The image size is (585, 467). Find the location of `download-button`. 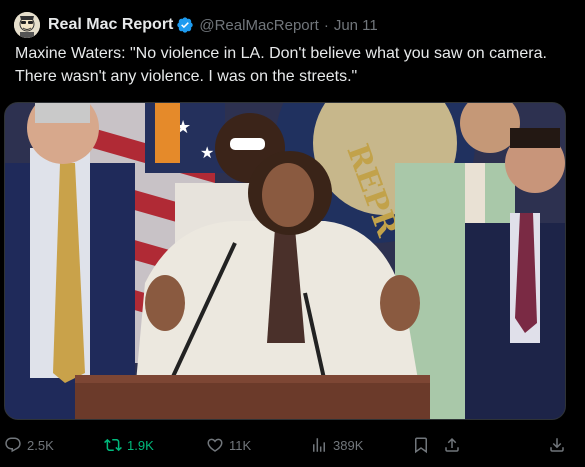

download-button is located at coordinates (557, 445).